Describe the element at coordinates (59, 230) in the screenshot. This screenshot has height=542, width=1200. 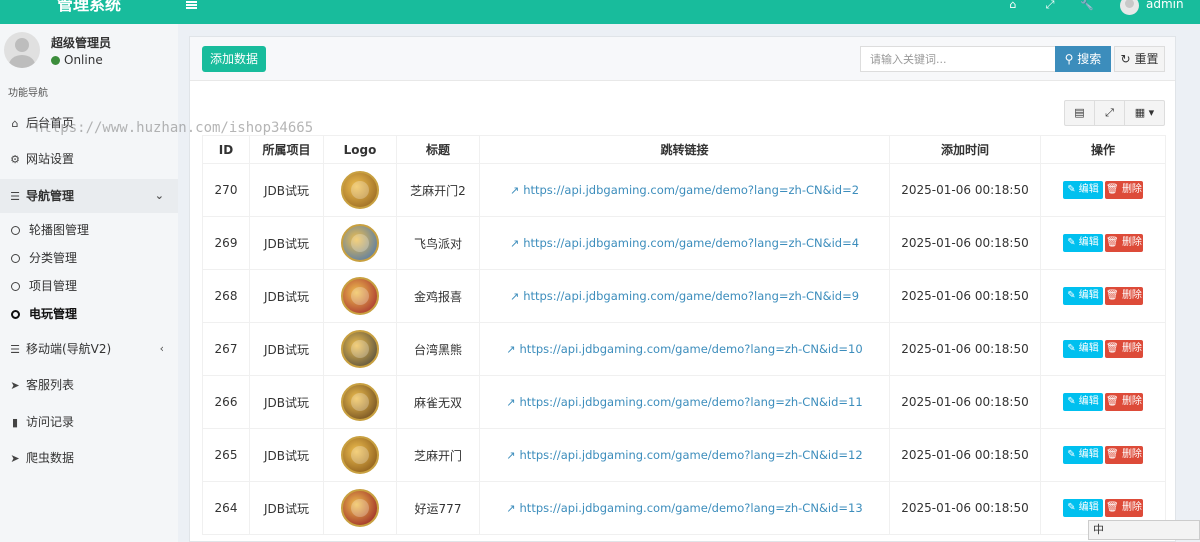
I see `sidebar-subitem-label: 轮播图管理` at that location.